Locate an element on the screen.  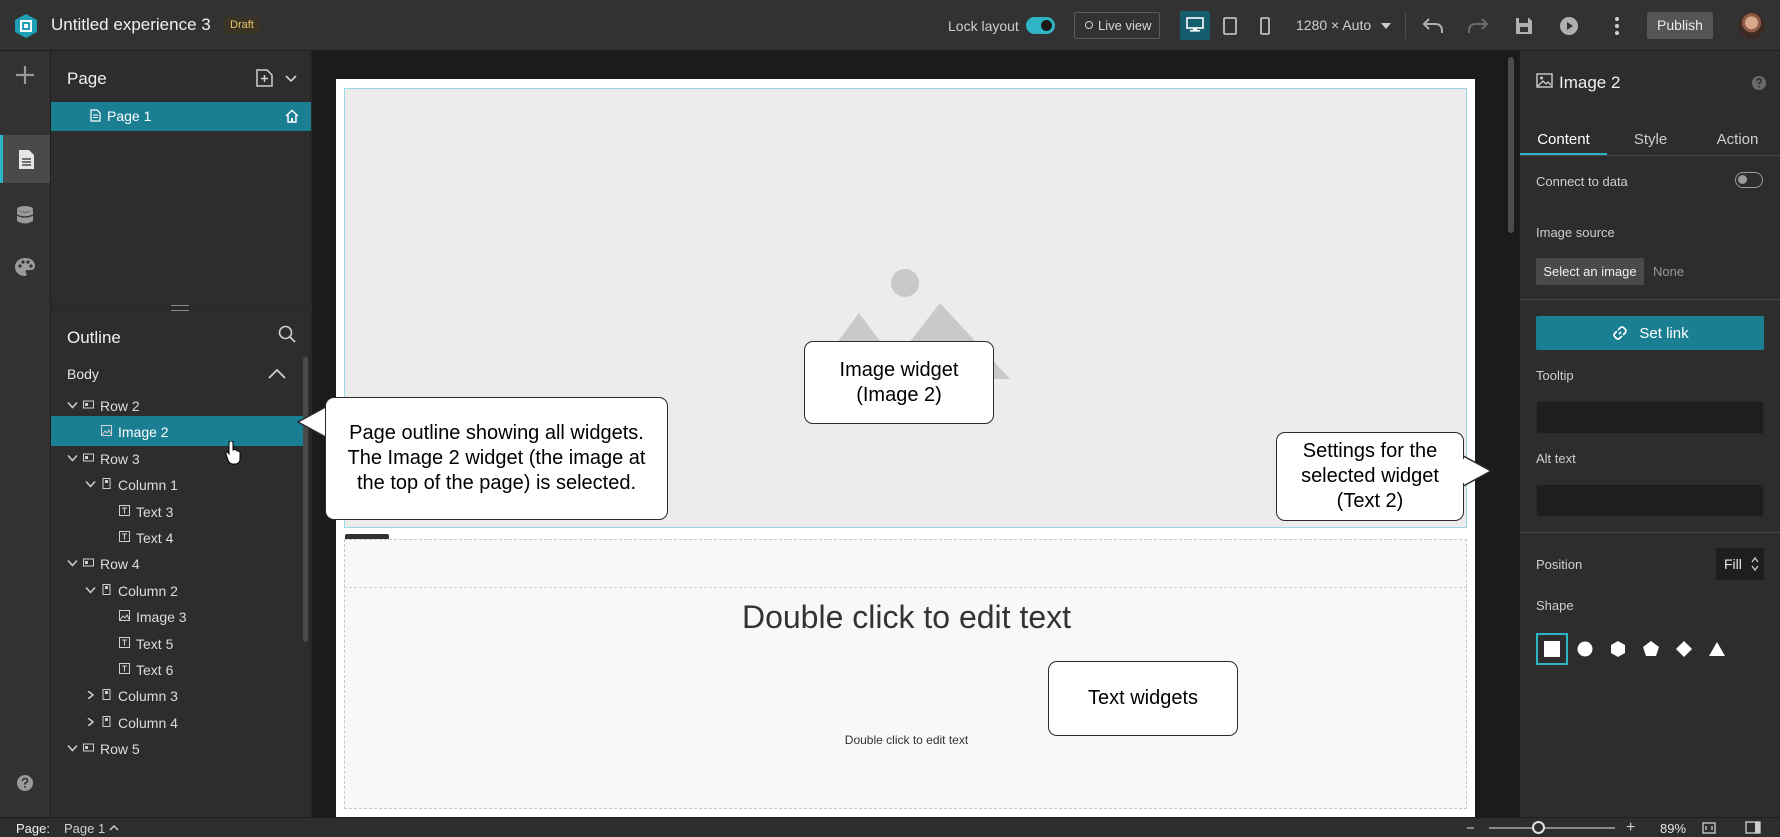
shape-hexagon-button is located at coordinates (1618, 649).